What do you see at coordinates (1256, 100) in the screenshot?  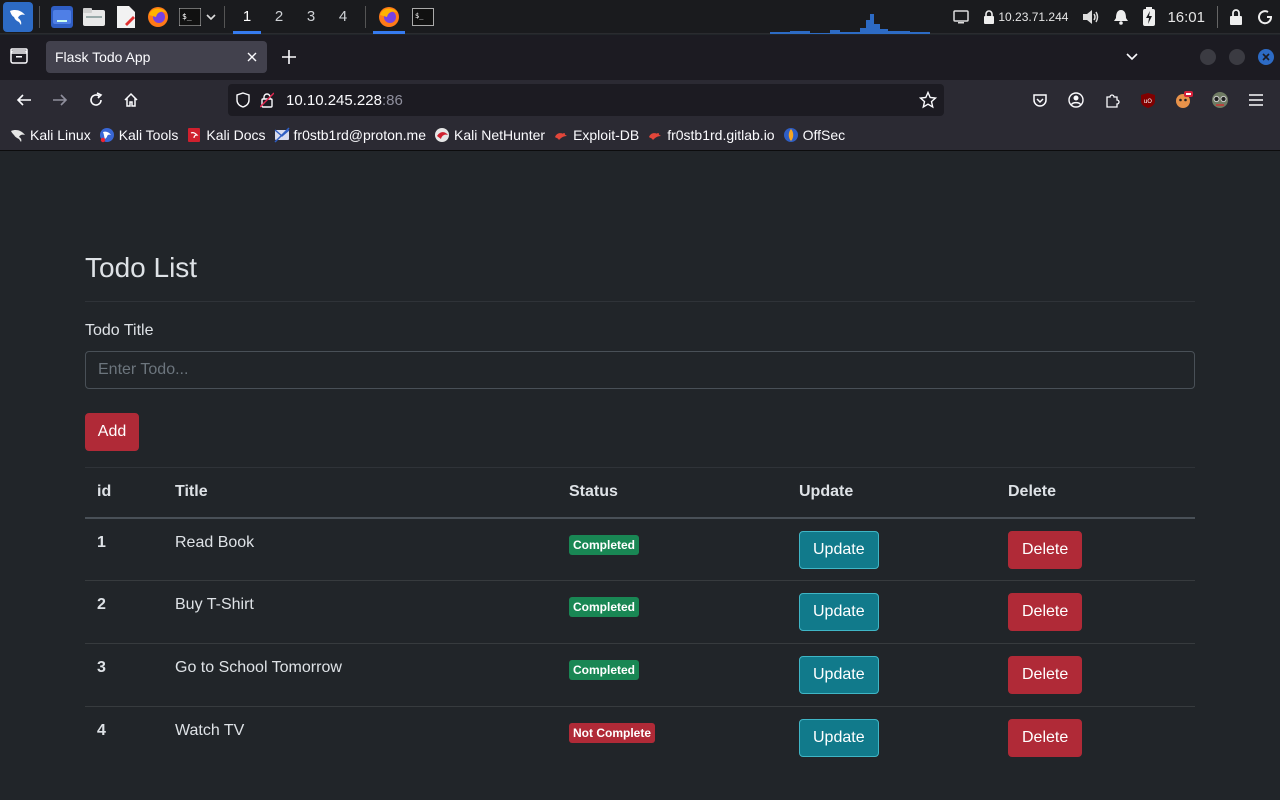 I see `app-menu-button` at bounding box center [1256, 100].